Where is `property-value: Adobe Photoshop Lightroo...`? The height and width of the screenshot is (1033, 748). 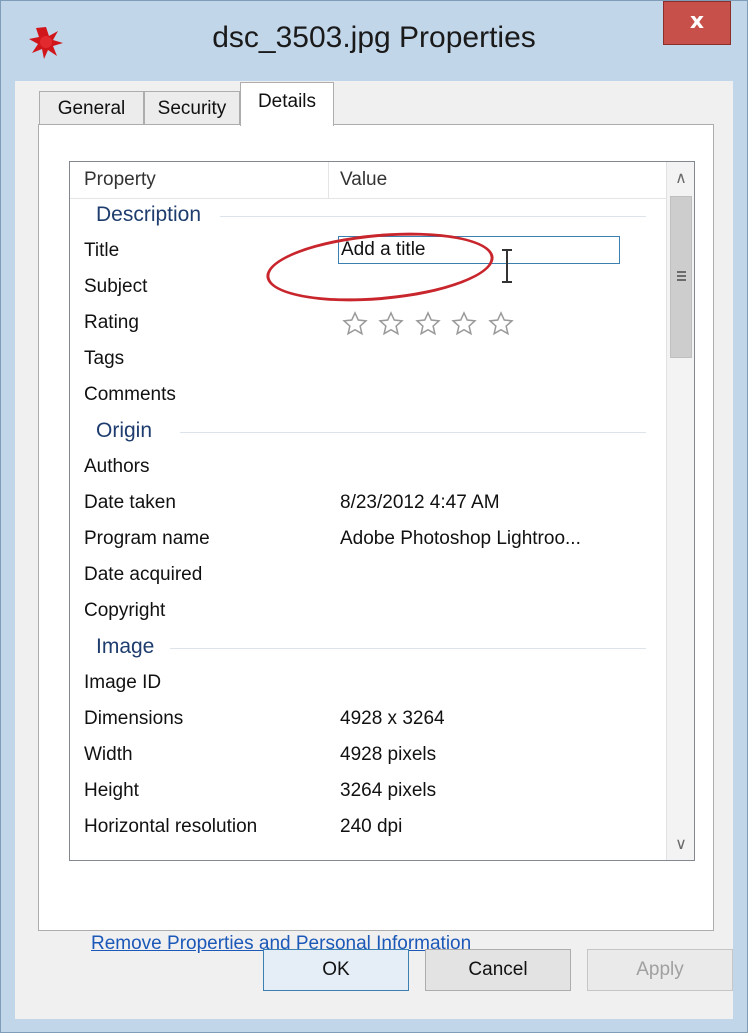
property-value: Adobe Photoshop Lightroo... is located at coordinates (460, 538).